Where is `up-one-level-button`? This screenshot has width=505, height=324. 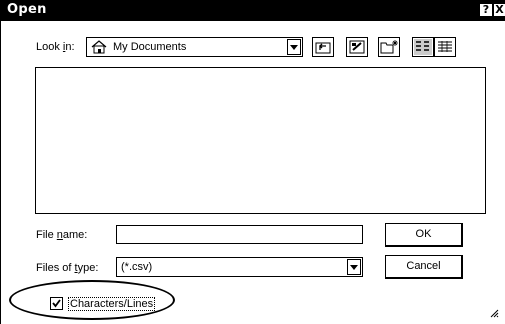
up-one-level-button is located at coordinates (323, 47).